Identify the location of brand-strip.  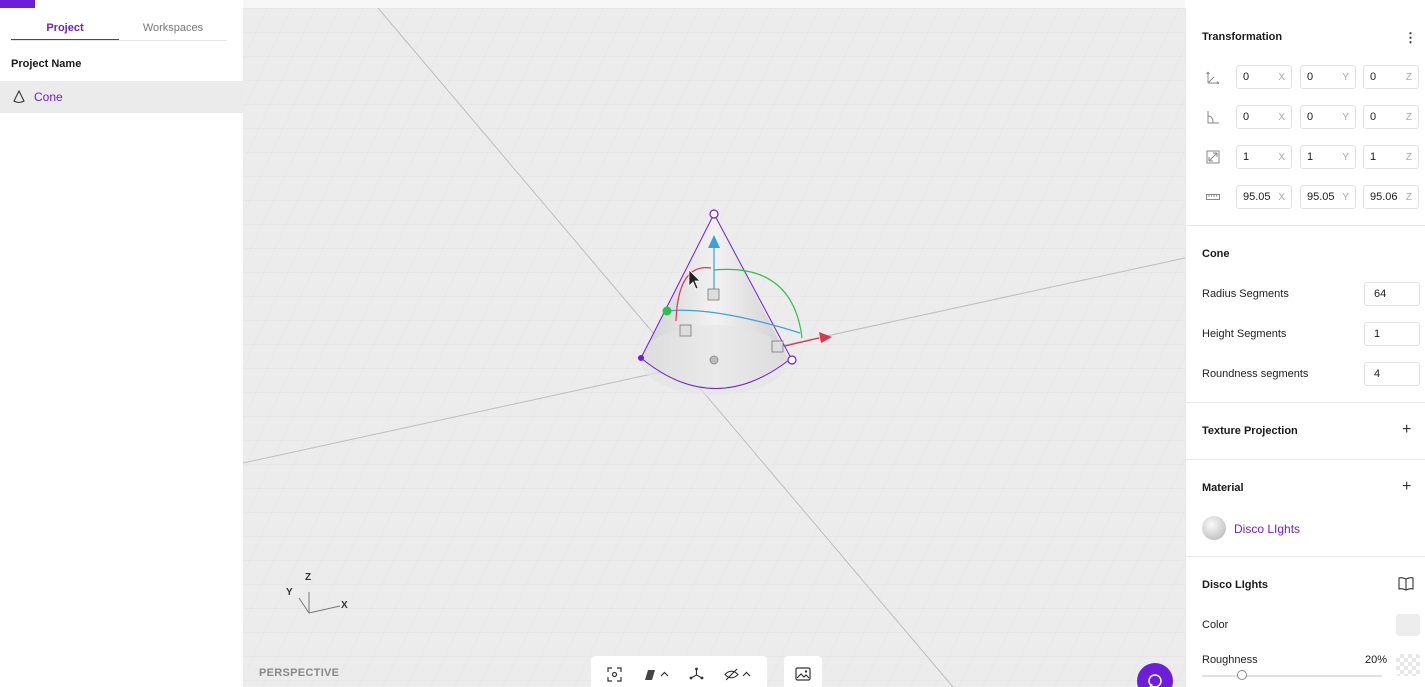
(17, 4).